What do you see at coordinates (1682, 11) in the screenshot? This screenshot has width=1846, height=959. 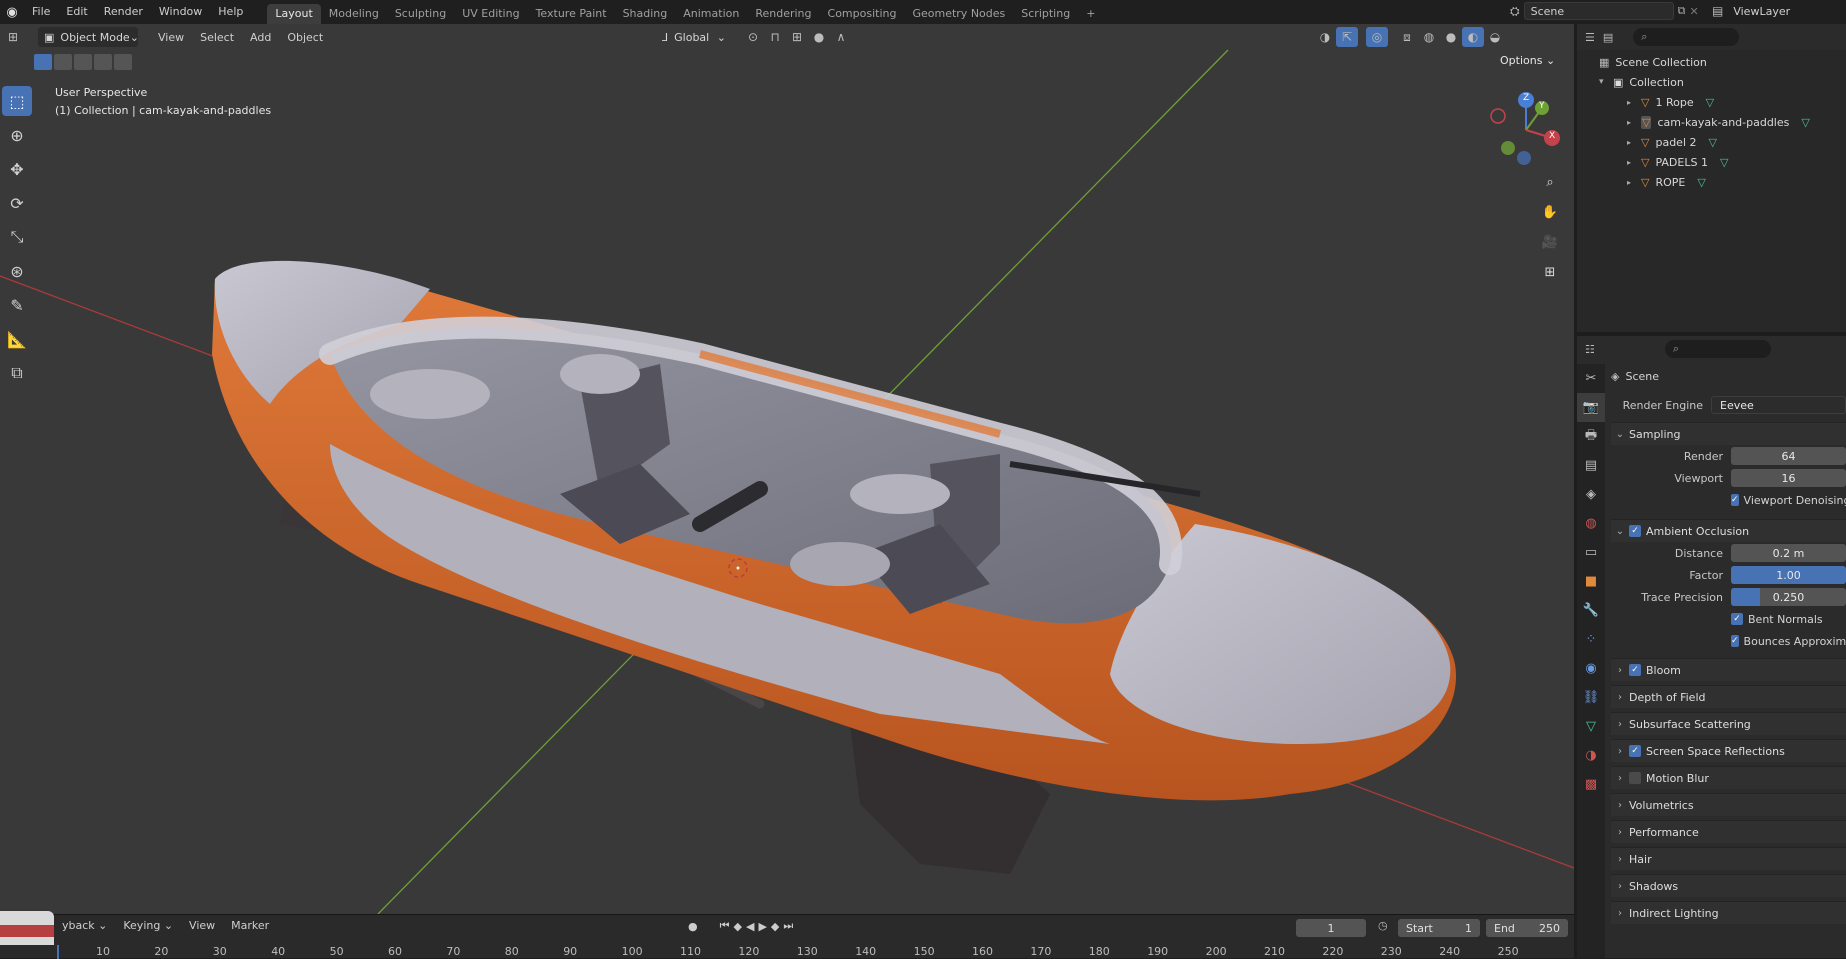 I see `new-scene-icon: ⧉` at bounding box center [1682, 11].